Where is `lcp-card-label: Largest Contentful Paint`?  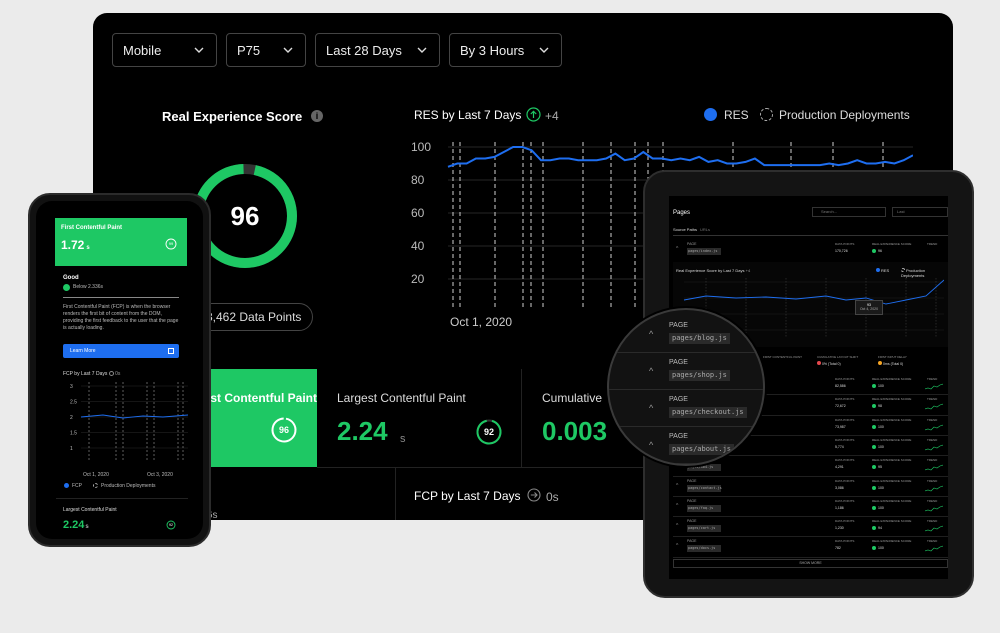 lcp-card-label: Largest Contentful Paint is located at coordinates (401, 398).